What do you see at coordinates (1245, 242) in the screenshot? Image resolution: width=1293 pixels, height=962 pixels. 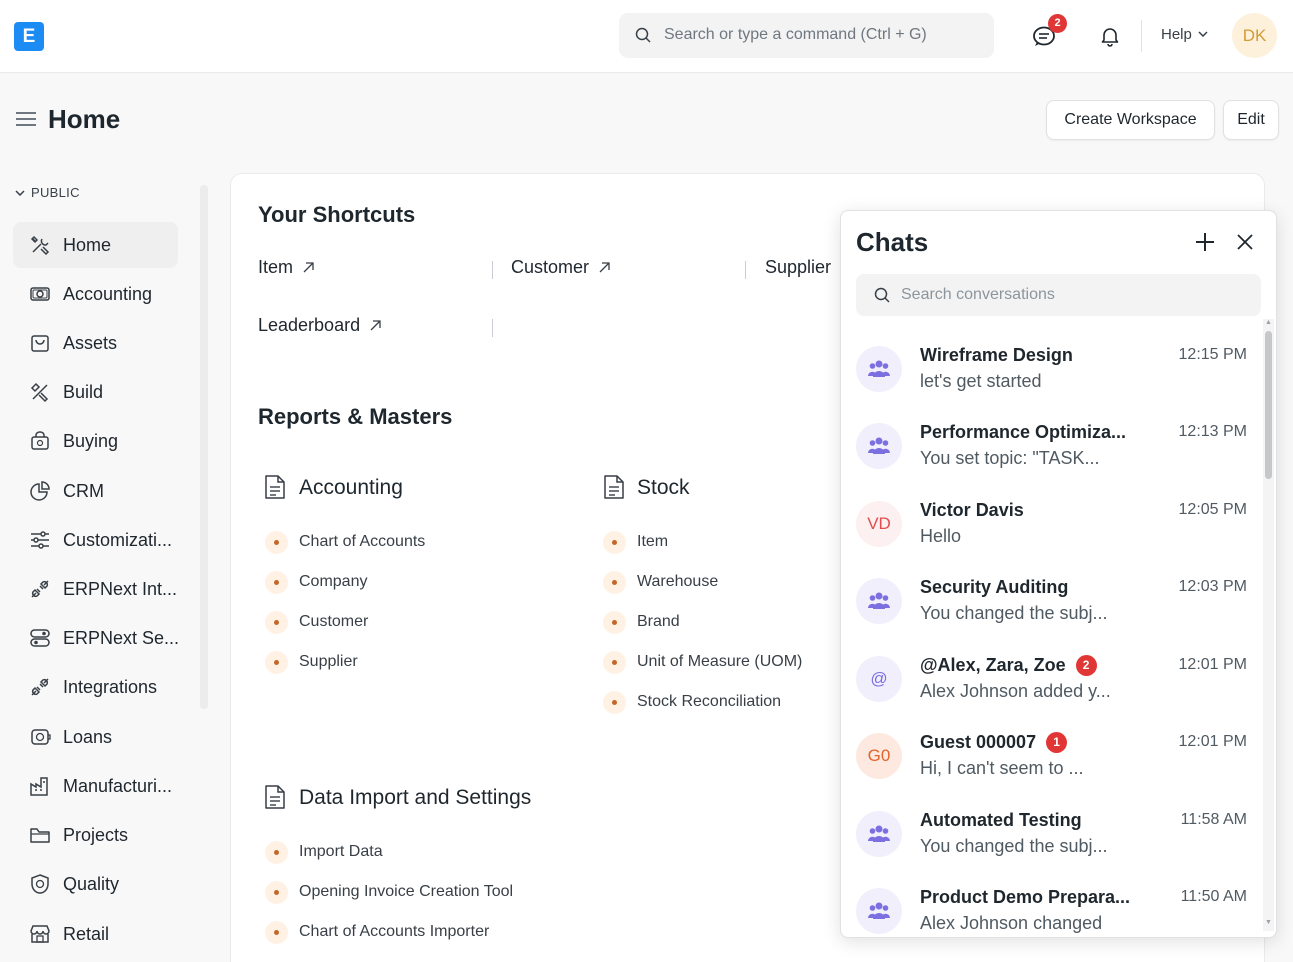 I see `close-icon` at bounding box center [1245, 242].